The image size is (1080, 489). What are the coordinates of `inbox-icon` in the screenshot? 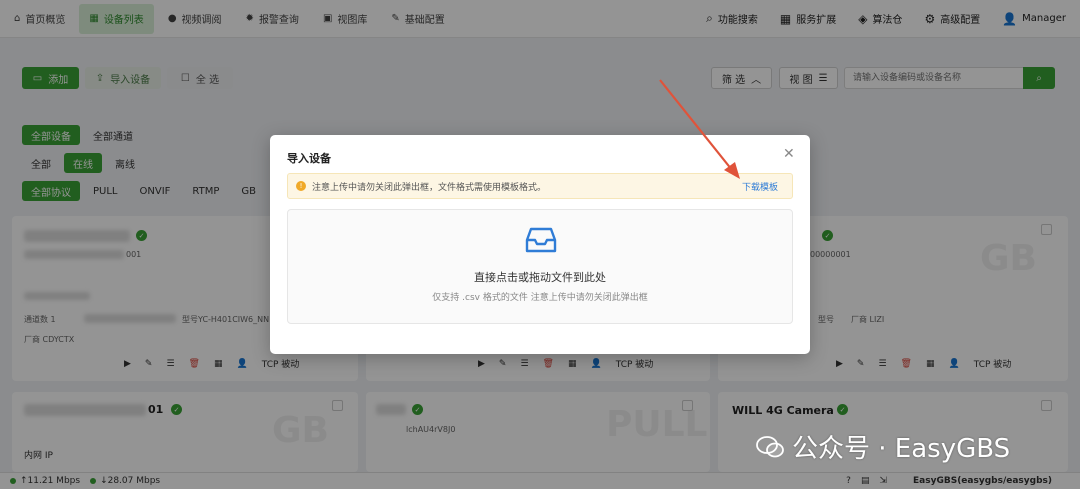 It's located at (541, 240).